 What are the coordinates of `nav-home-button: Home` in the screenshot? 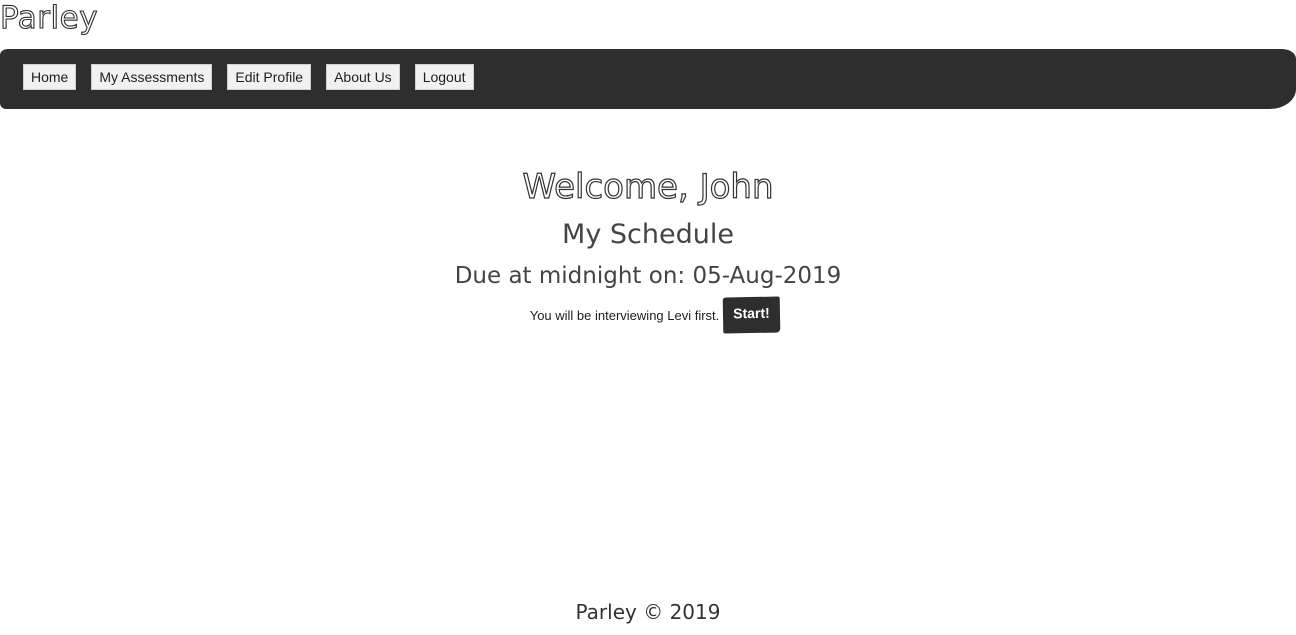 It's located at (50, 77).